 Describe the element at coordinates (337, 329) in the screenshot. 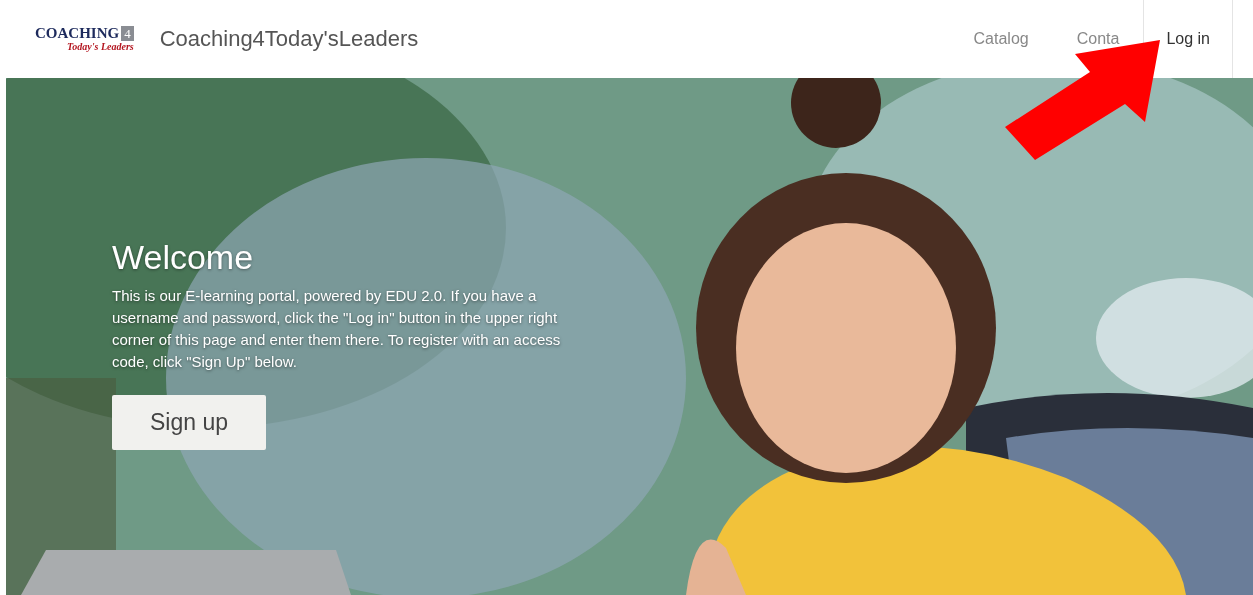

I see `welcome-text: This is our E-learning portal, powered by EDU 2.0. If you have a username and password, click the "Log in" button in the upper right corner of this page and enter them there. To register with an access code, click "Sign Up" below.` at that location.